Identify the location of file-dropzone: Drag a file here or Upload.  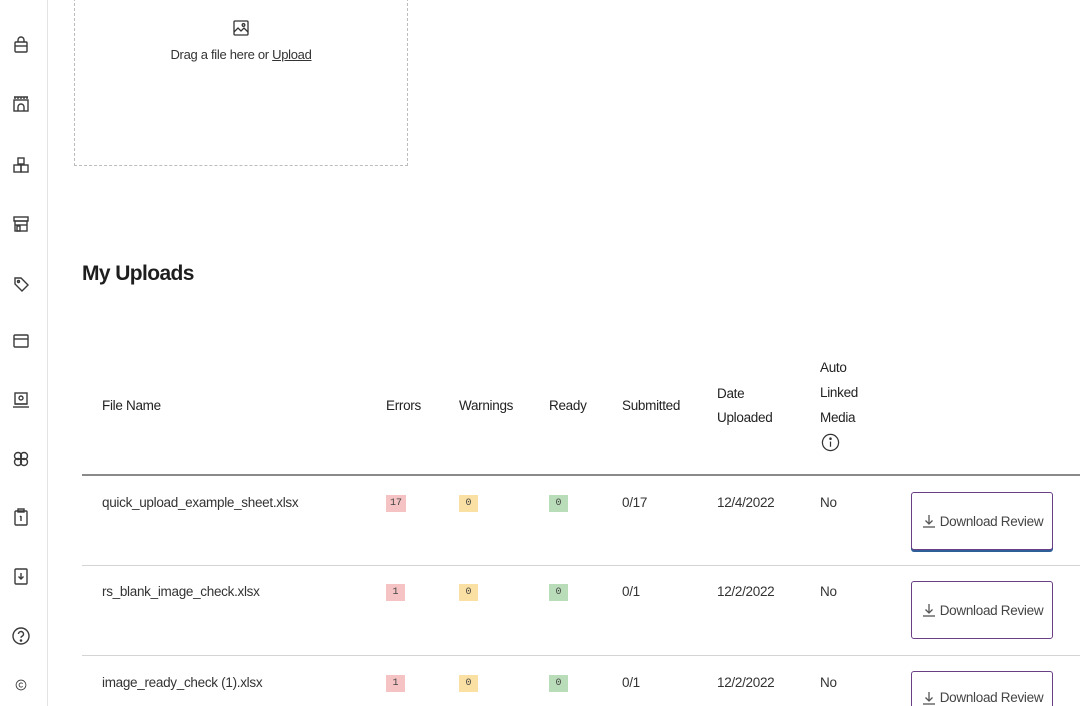
(241, 83).